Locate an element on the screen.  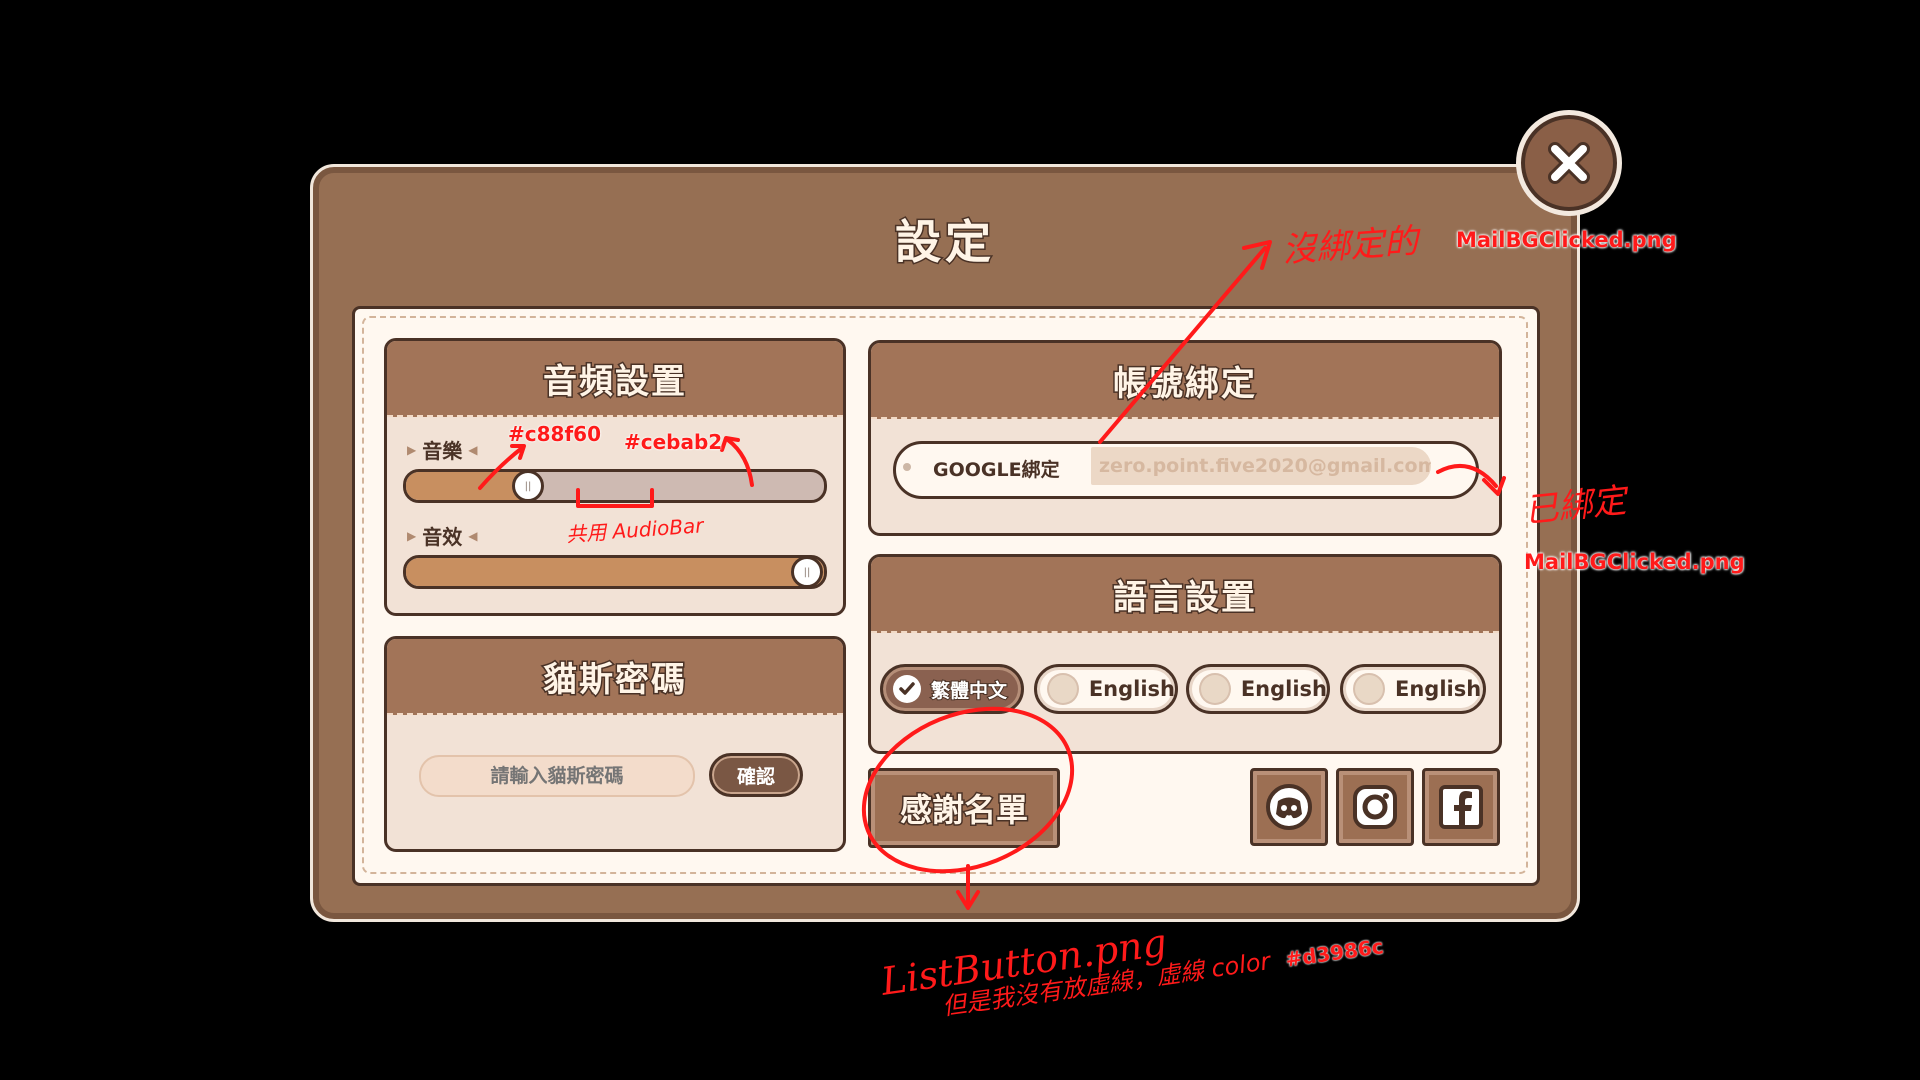
annotation-not-bound: 沒綁定的 is located at coordinates (1350, 246).